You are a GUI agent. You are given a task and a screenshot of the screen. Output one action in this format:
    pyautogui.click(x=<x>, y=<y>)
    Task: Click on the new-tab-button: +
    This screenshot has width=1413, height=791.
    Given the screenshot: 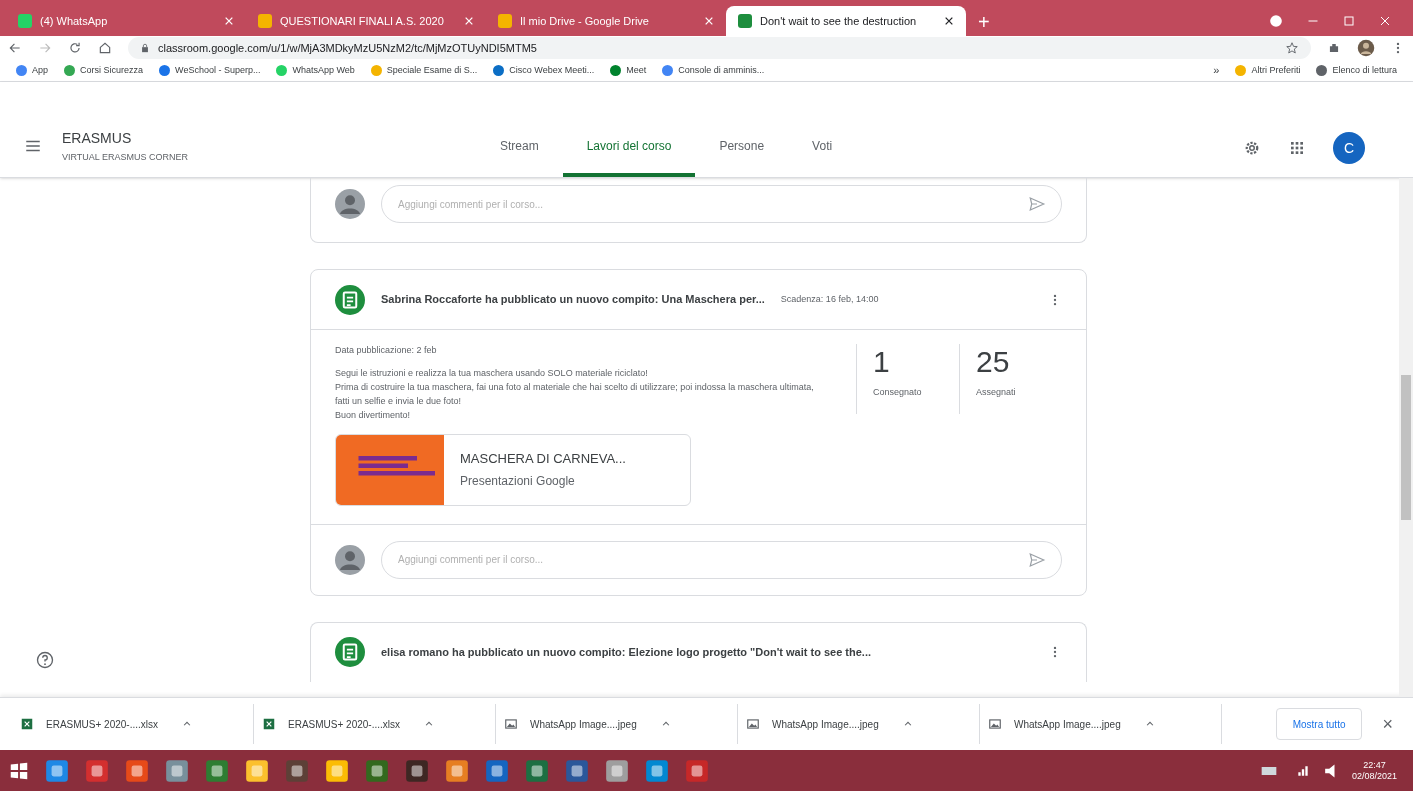 What is the action you would take?
    pyautogui.click(x=984, y=22)
    